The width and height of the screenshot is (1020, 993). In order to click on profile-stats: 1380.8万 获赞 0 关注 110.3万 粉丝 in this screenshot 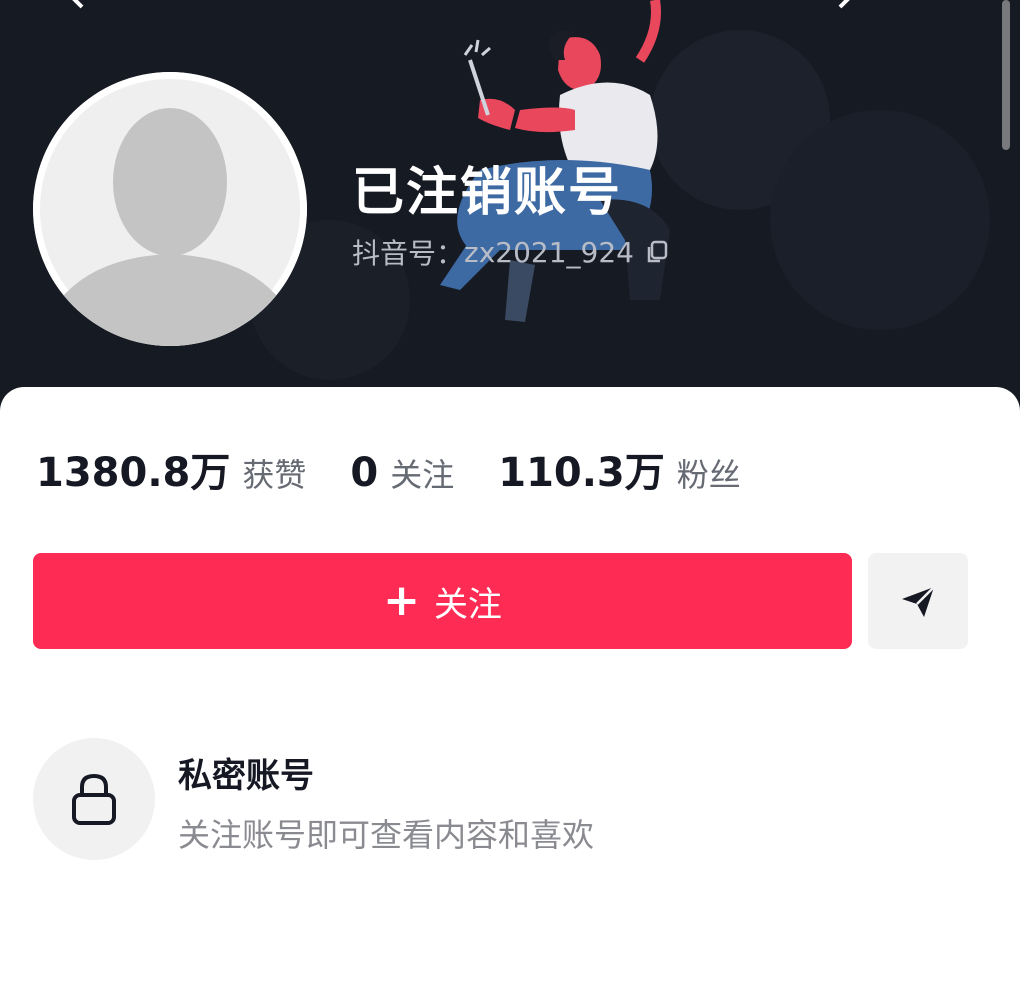, I will do `click(410, 469)`.